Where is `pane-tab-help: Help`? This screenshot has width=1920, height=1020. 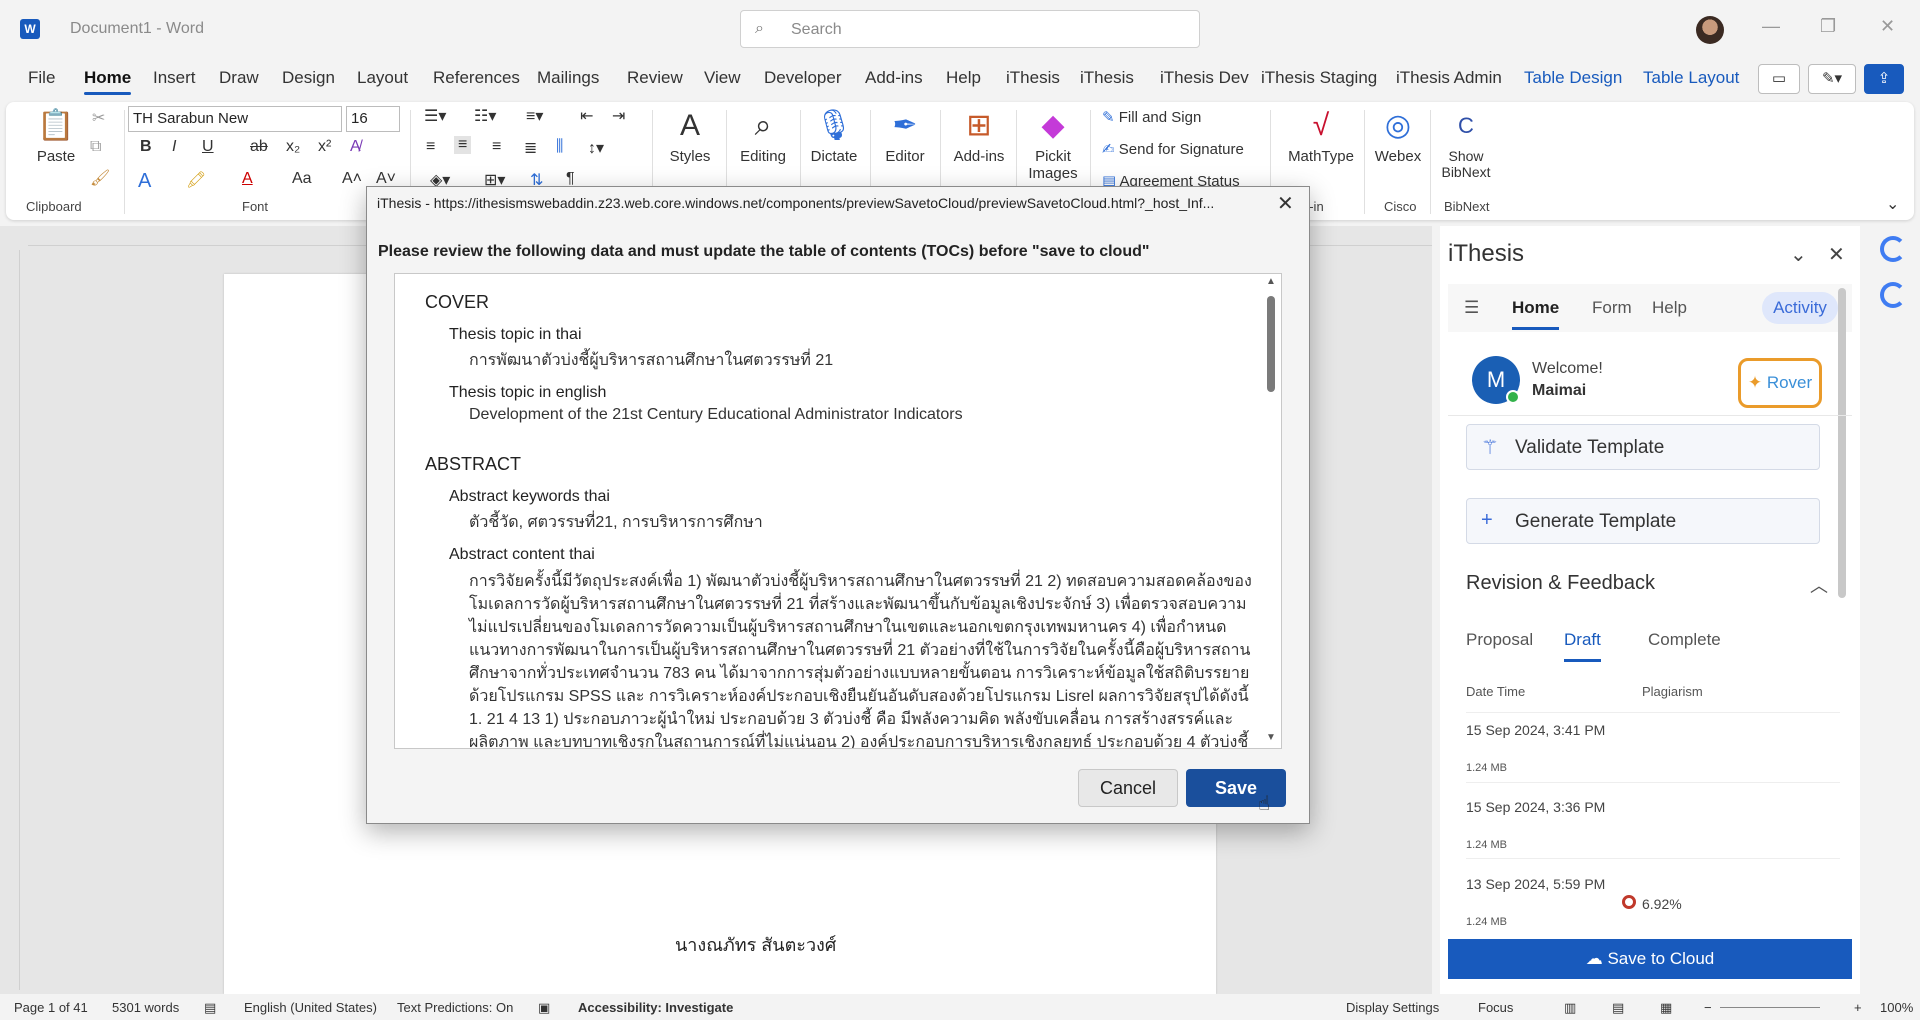 pane-tab-help: Help is located at coordinates (1669, 308).